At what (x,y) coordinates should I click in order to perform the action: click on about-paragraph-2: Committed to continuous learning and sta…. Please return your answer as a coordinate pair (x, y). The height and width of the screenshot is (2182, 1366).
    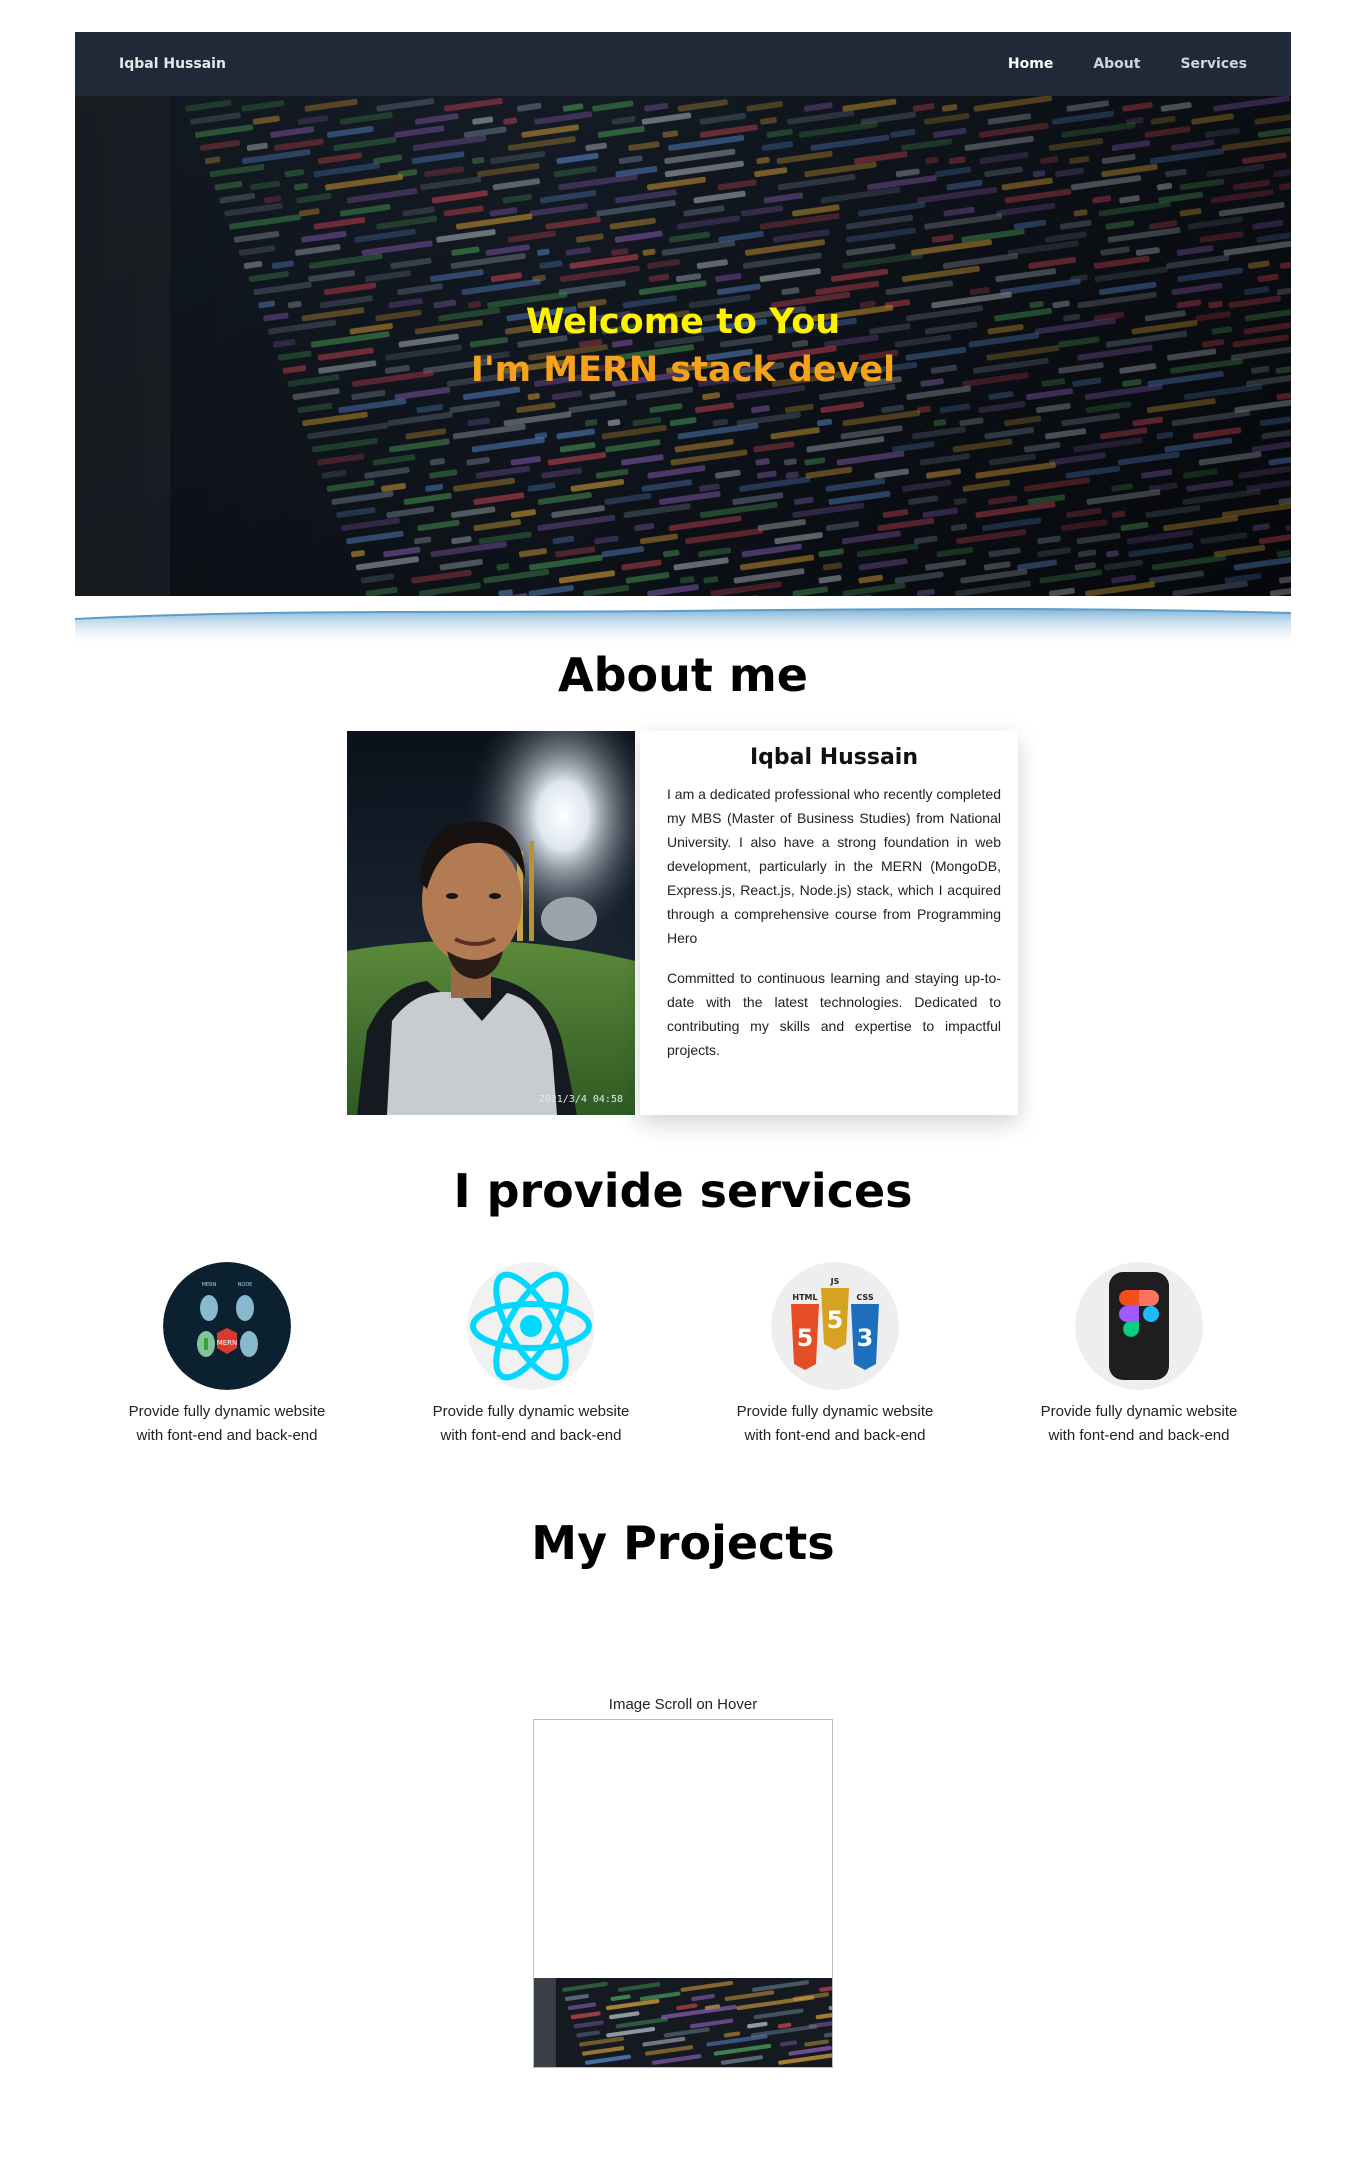
    Looking at the image, I should click on (834, 1014).